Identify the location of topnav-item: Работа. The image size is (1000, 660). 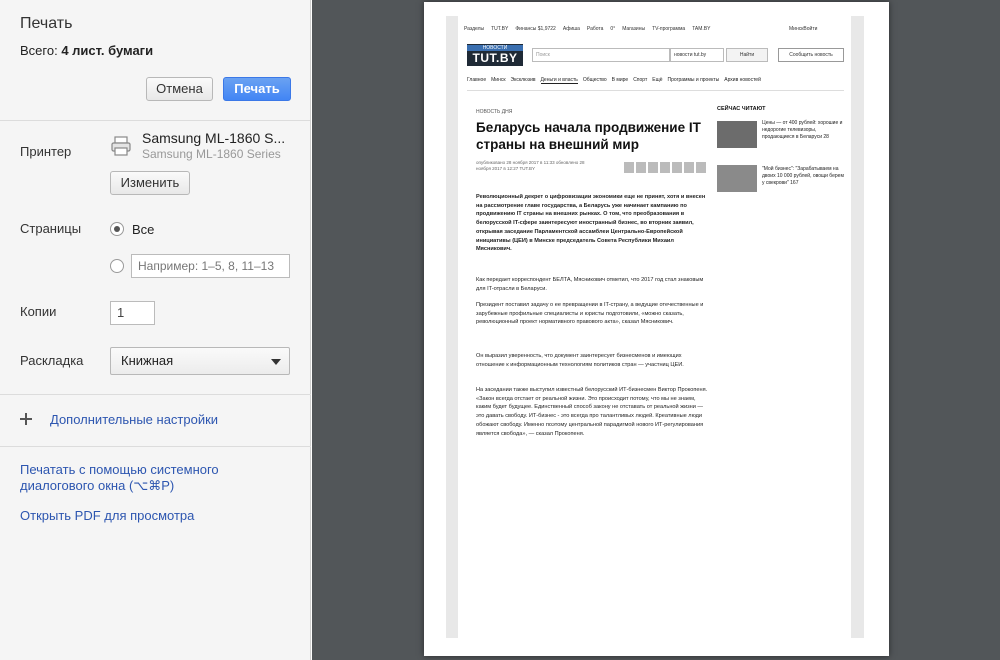
(595, 29).